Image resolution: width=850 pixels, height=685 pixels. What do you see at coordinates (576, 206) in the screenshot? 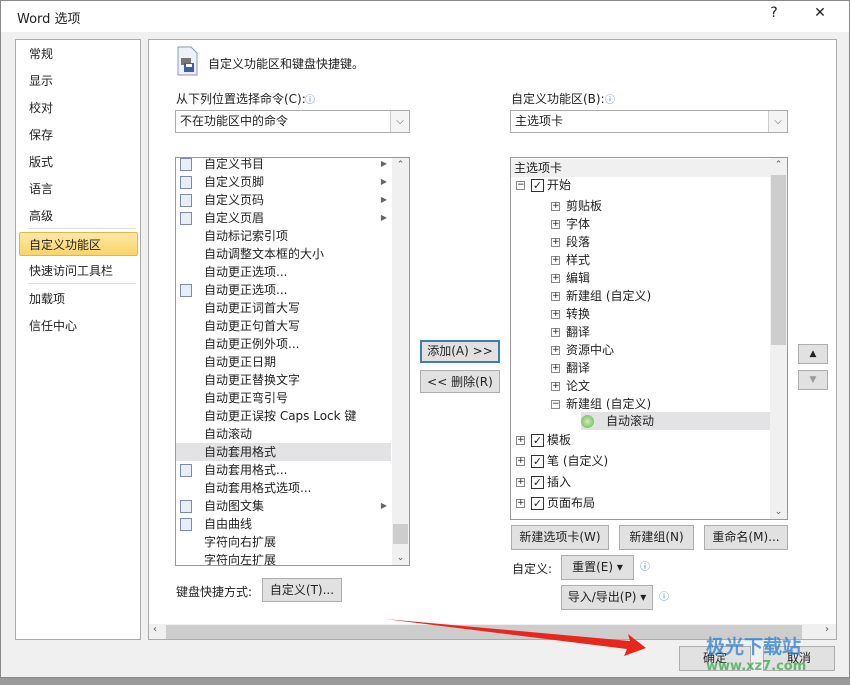
I see `tree-node: + 剪贴板` at bounding box center [576, 206].